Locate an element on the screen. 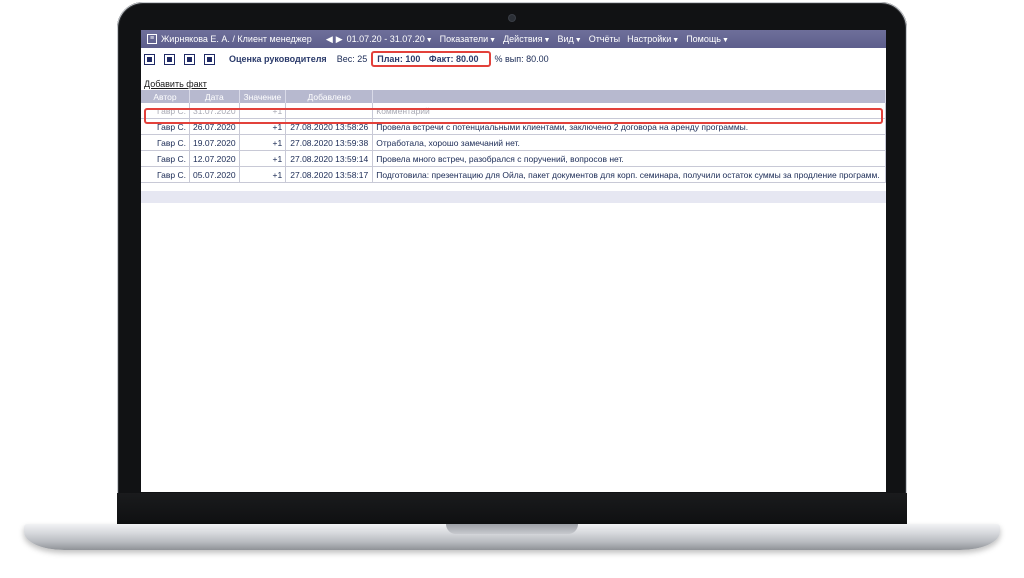  menu-reports: Отчёты is located at coordinates (604, 39).